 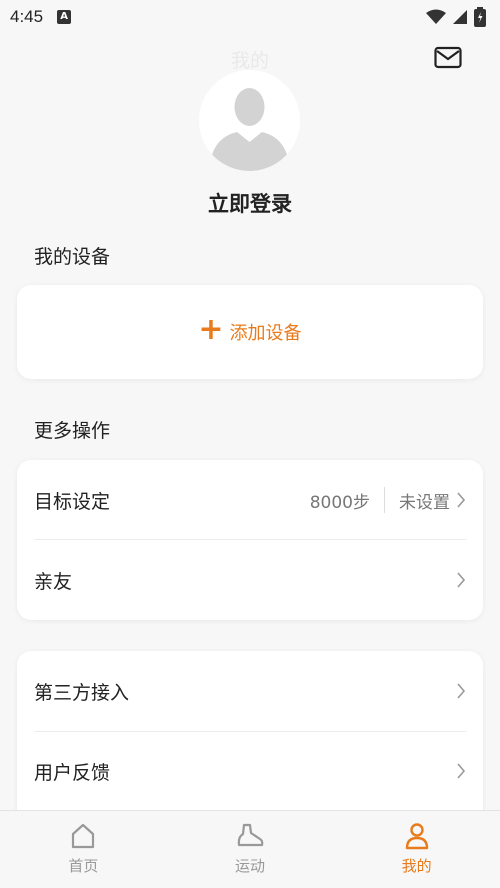 I want to click on nav-label-sport: 运动, so click(x=250, y=866).